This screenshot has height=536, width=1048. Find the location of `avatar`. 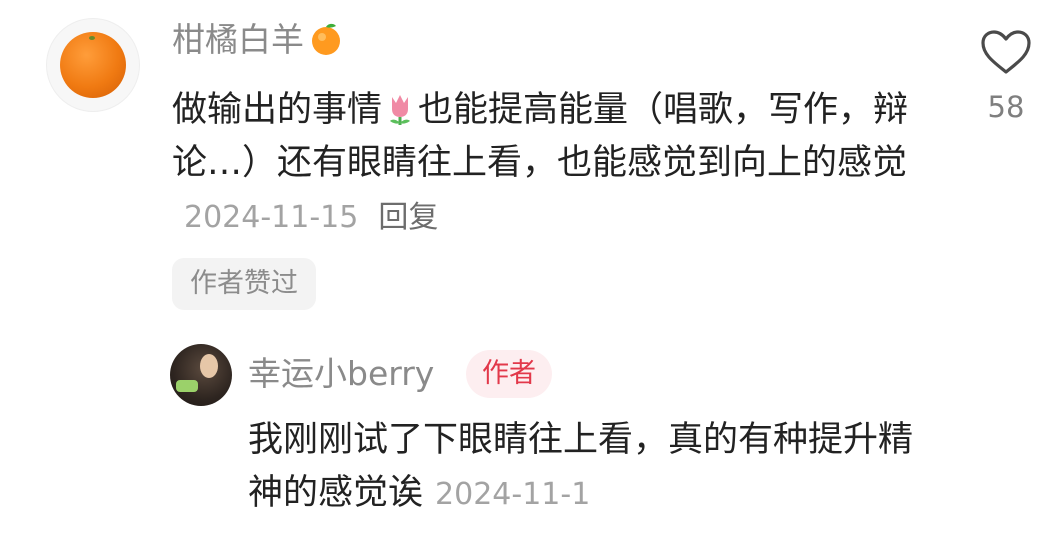

avatar is located at coordinates (93, 65).